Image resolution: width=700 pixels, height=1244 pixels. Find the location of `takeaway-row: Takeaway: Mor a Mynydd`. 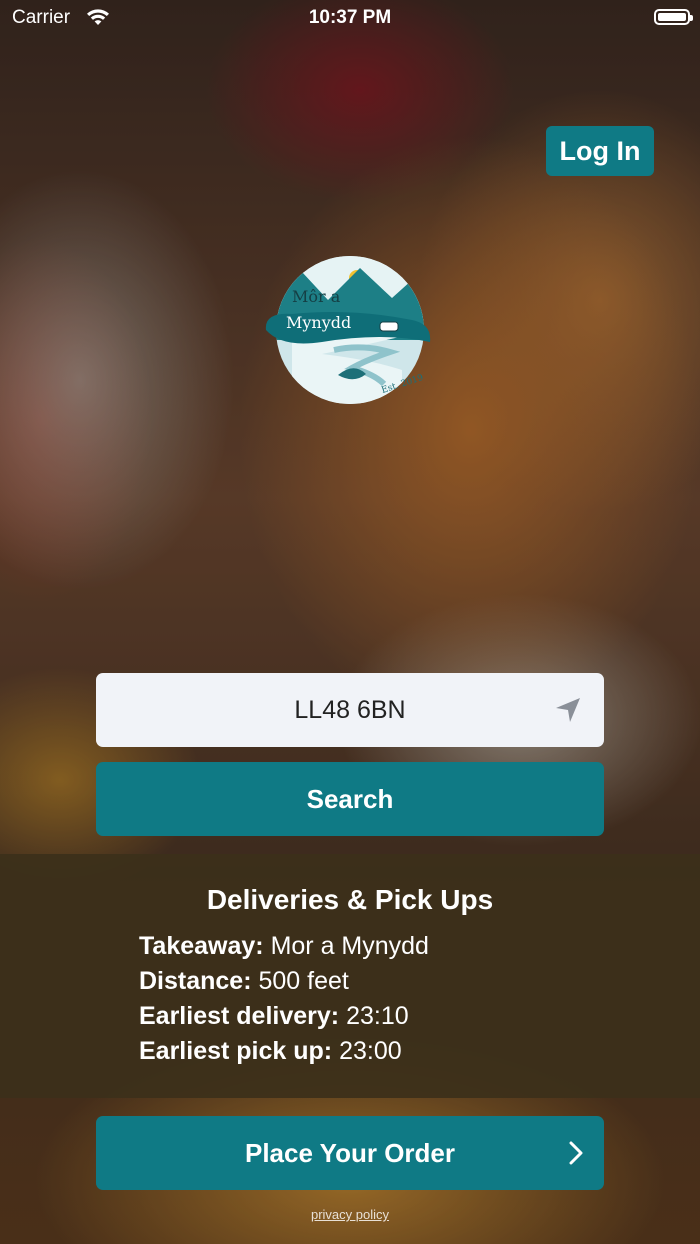

takeaway-row: Takeaway: Mor a Mynydd is located at coordinates (284, 946).